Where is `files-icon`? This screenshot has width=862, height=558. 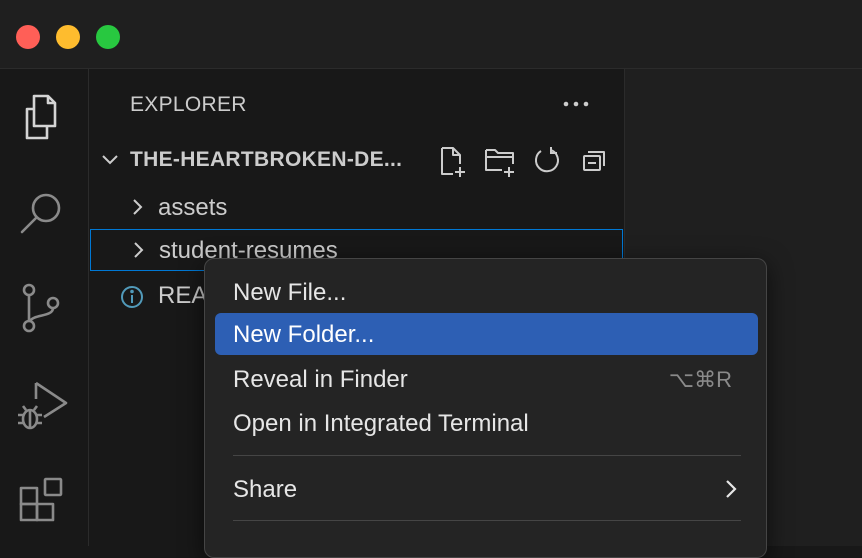 files-icon is located at coordinates (42, 117).